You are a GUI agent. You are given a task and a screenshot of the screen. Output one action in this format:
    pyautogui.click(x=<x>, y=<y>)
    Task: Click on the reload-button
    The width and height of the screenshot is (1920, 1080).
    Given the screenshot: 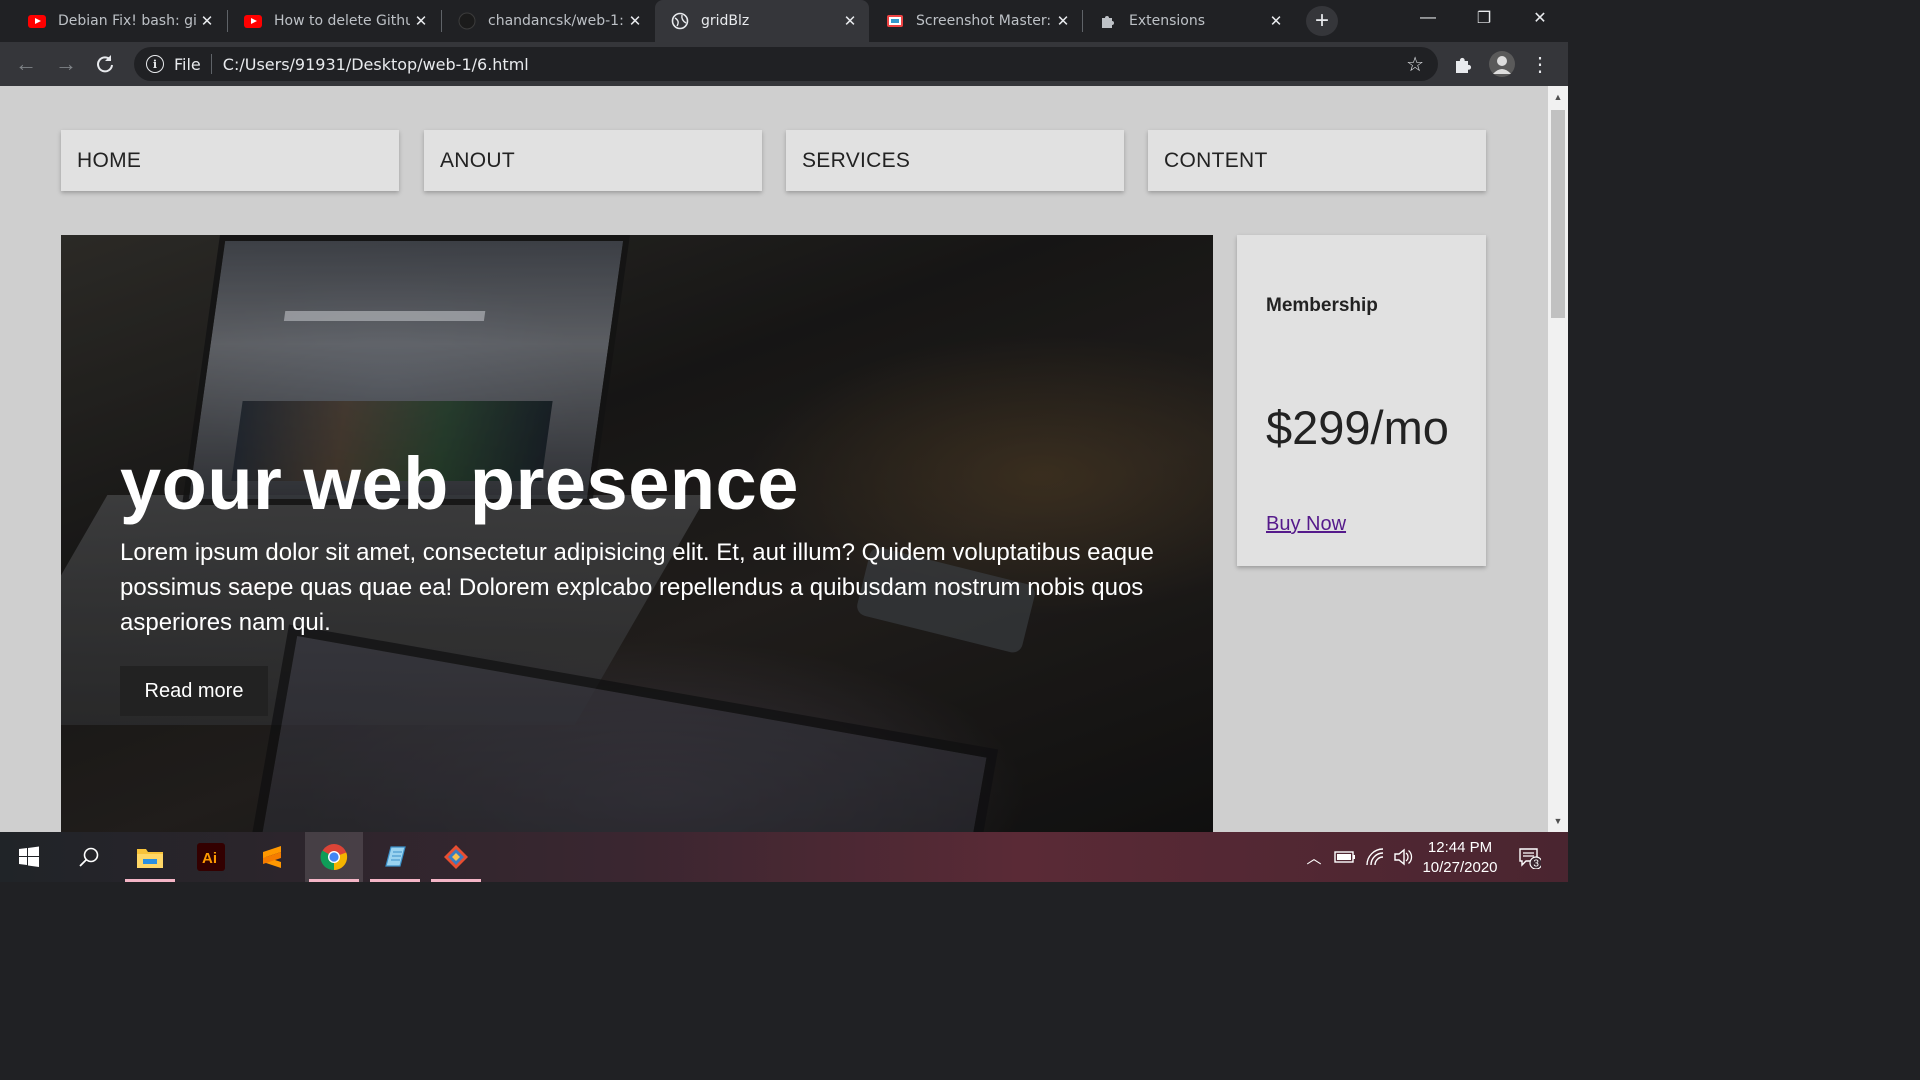 What is the action you would take?
    pyautogui.click(x=105, y=64)
    